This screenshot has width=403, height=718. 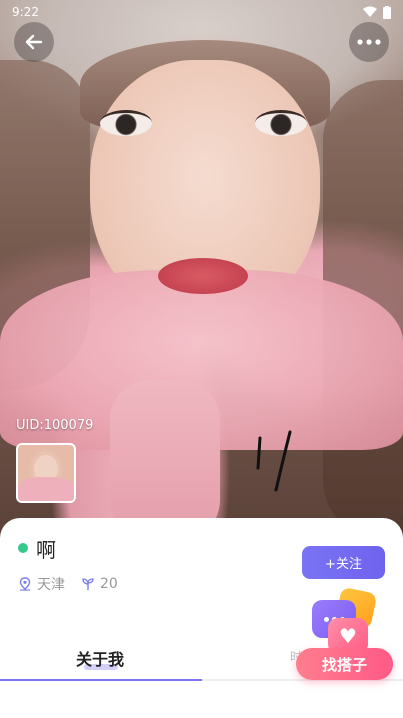 I want to click on photo-eye-left, so click(x=126, y=123).